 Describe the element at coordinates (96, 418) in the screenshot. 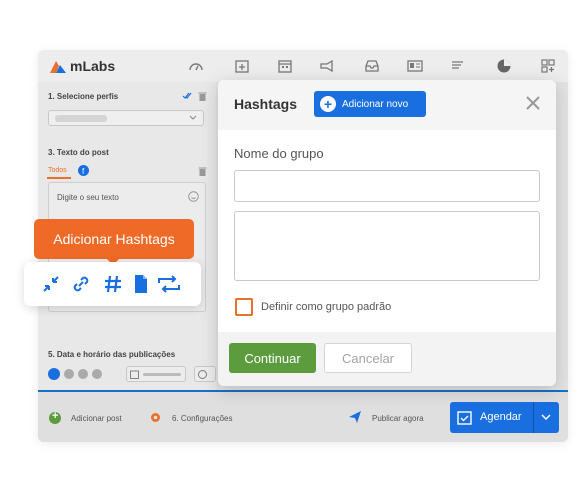

I see `add-post-link: Adicionar post` at that location.